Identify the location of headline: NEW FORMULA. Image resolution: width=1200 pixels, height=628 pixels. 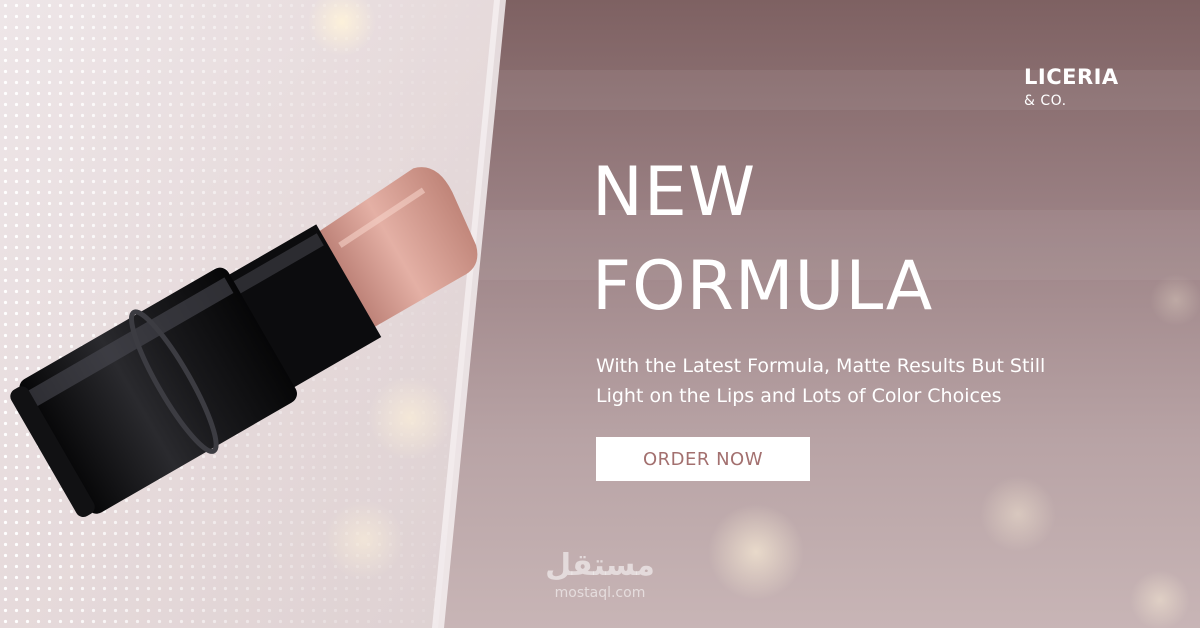
(762, 240).